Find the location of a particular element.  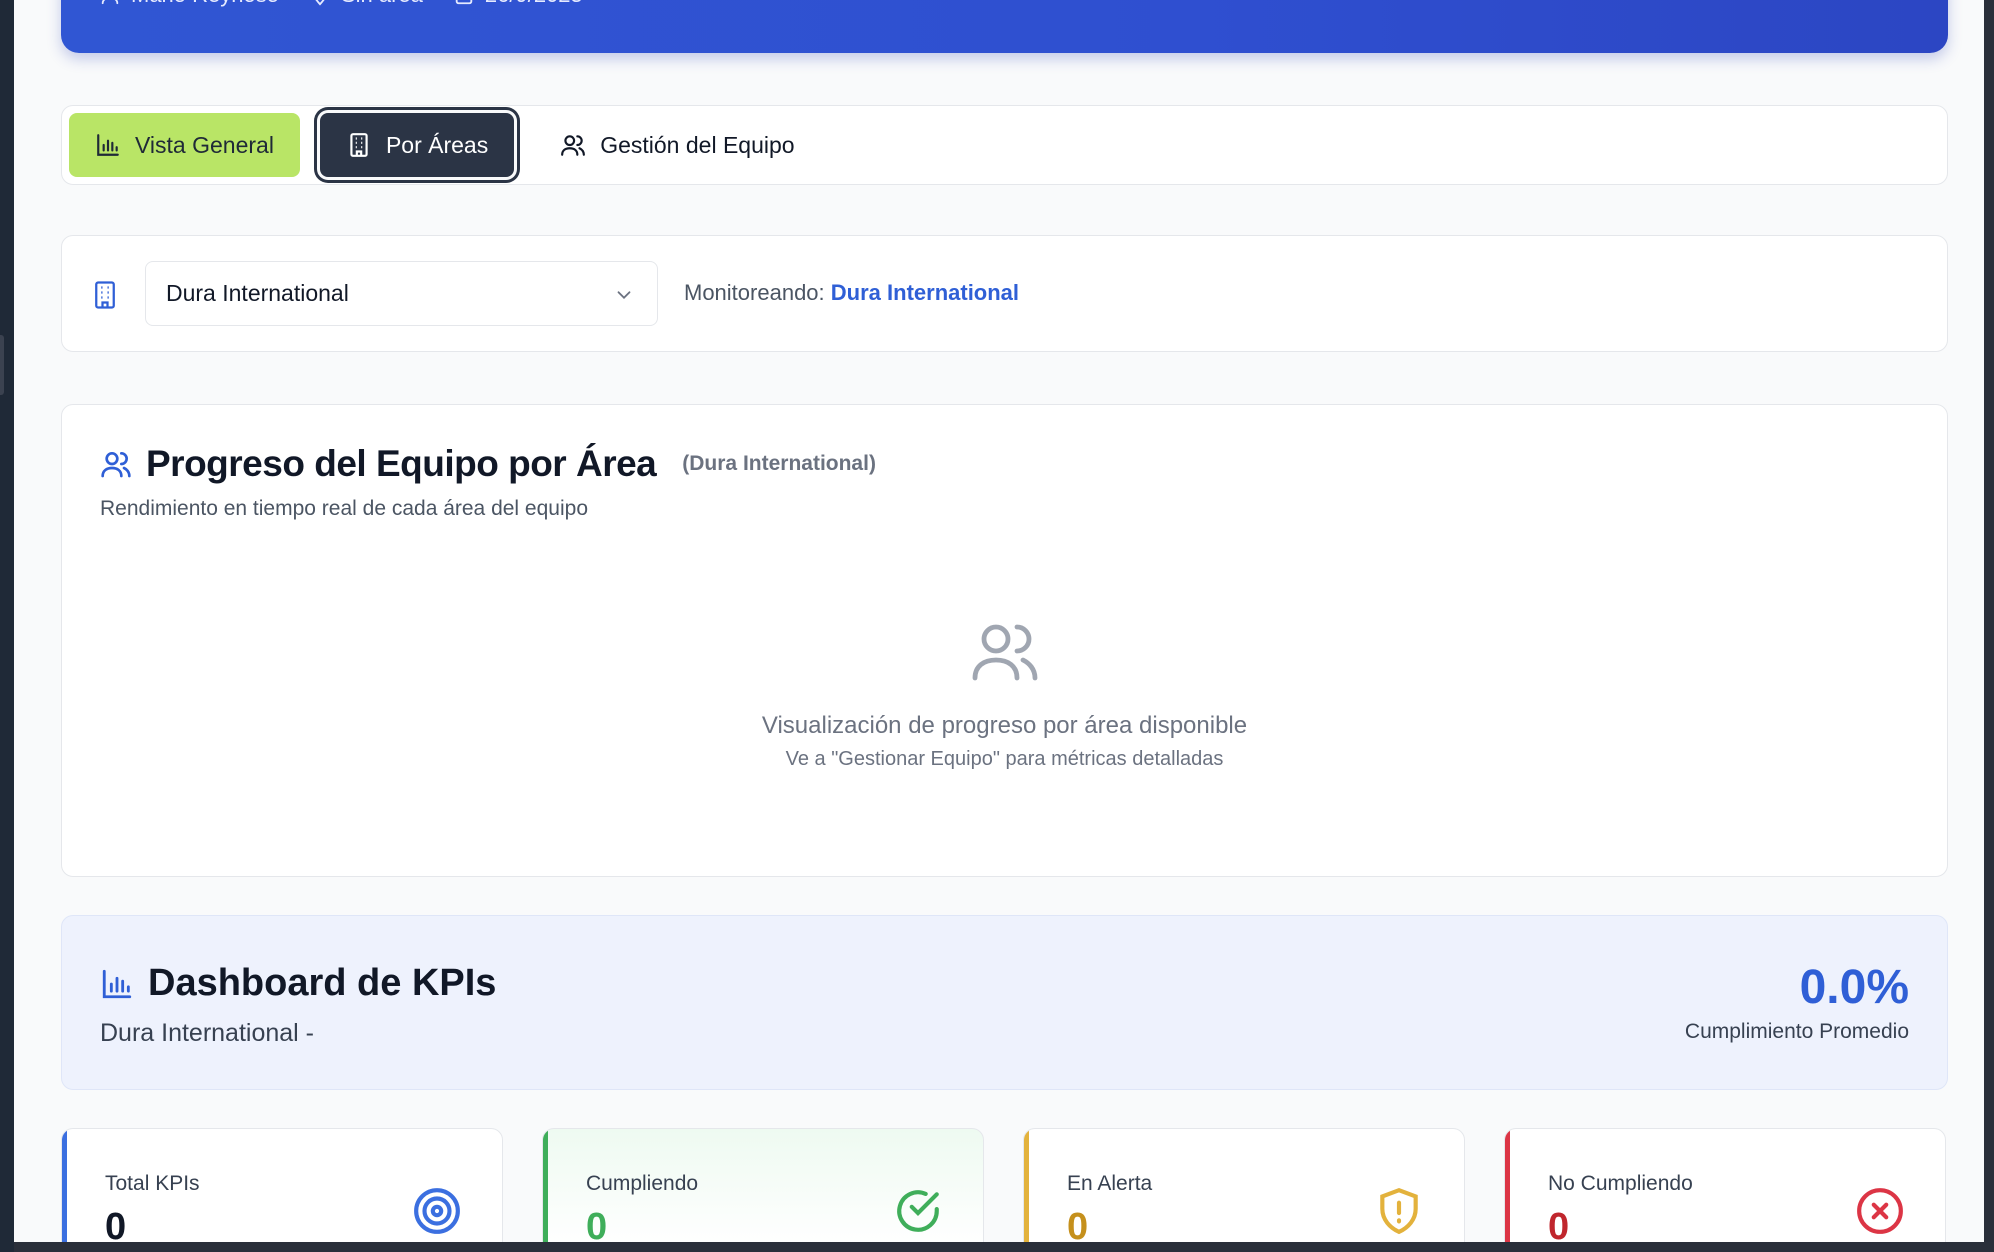

header-area: Sin área is located at coordinates (366, 4).